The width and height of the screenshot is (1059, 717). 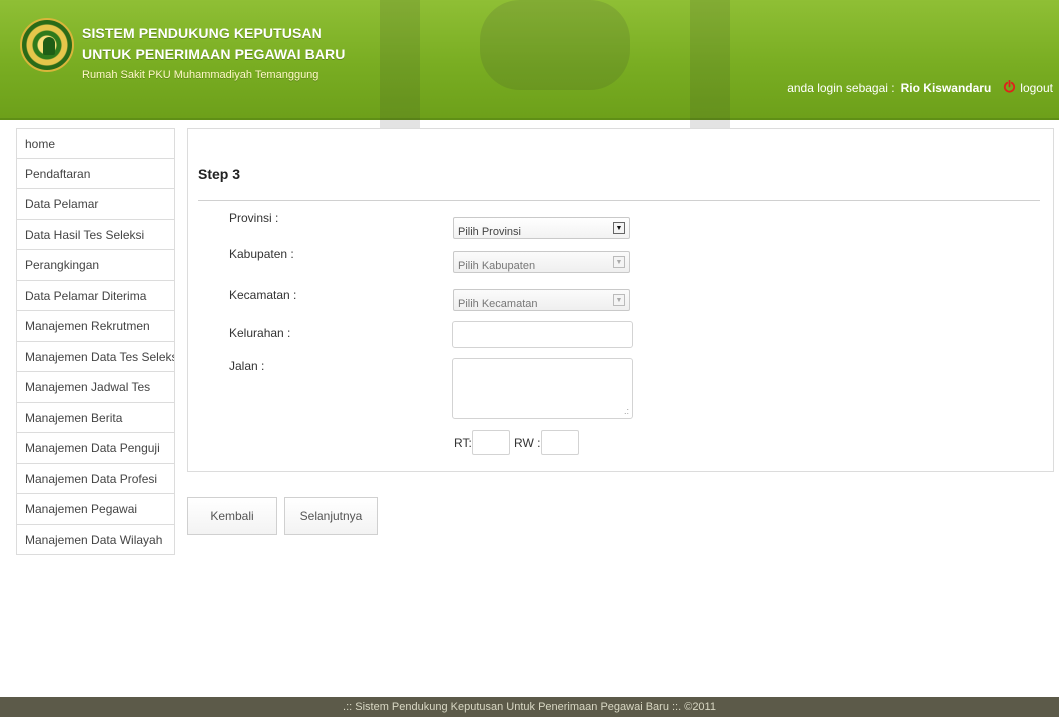 What do you see at coordinates (498, 304) in the screenshot?
I see `kecamatan-selected-value: Pilih Kecamatan` at bounding box center [498, 304].